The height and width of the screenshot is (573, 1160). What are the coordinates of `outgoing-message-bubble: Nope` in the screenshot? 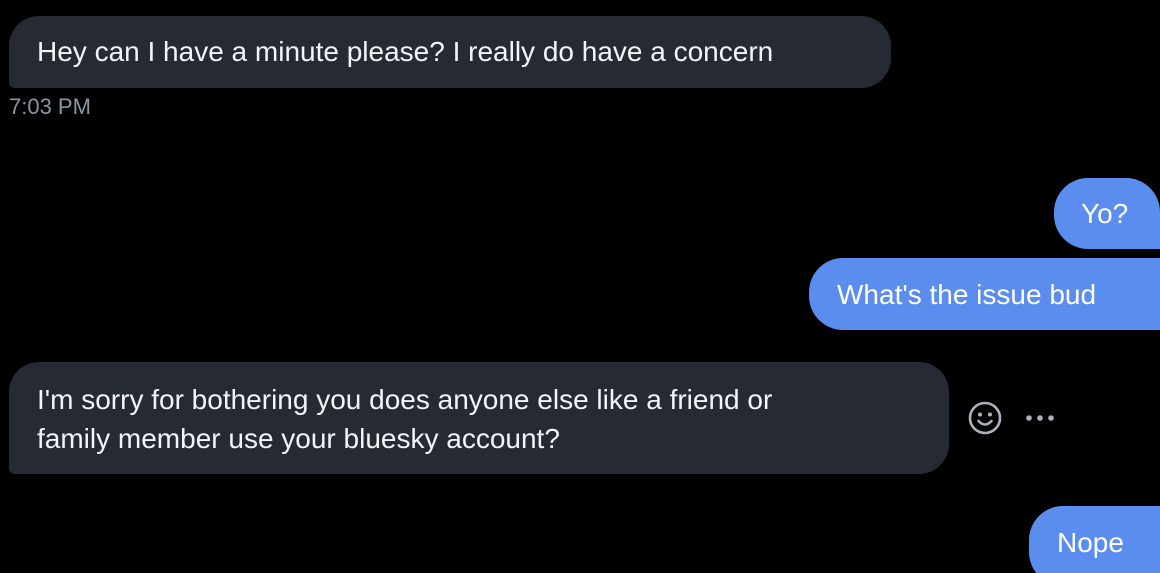 It's located at (1094, 539).